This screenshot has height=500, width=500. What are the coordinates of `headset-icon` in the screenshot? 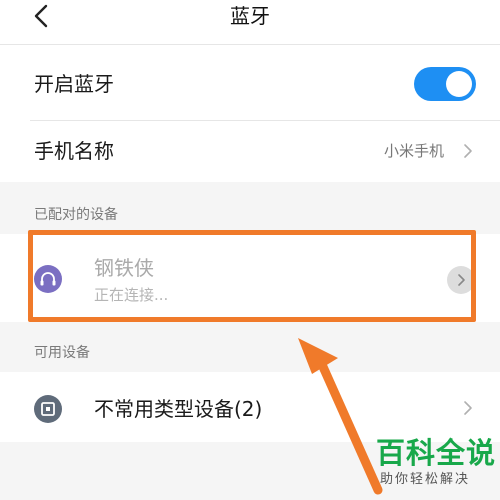 It's located at (48, 279).